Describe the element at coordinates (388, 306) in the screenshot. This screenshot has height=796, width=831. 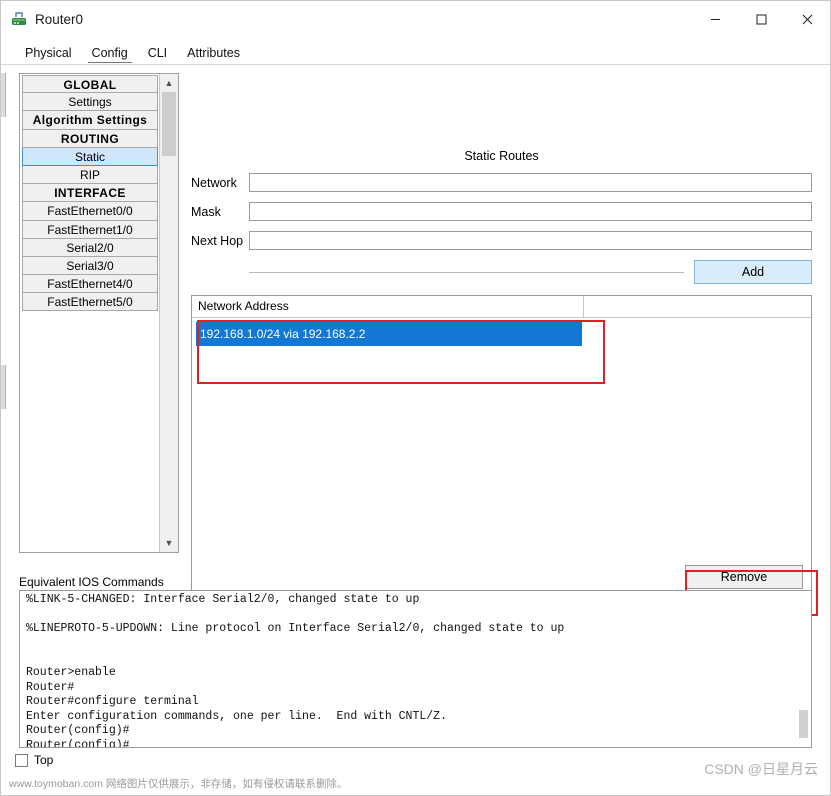
I see `column-network-address: Network Address` at that location.